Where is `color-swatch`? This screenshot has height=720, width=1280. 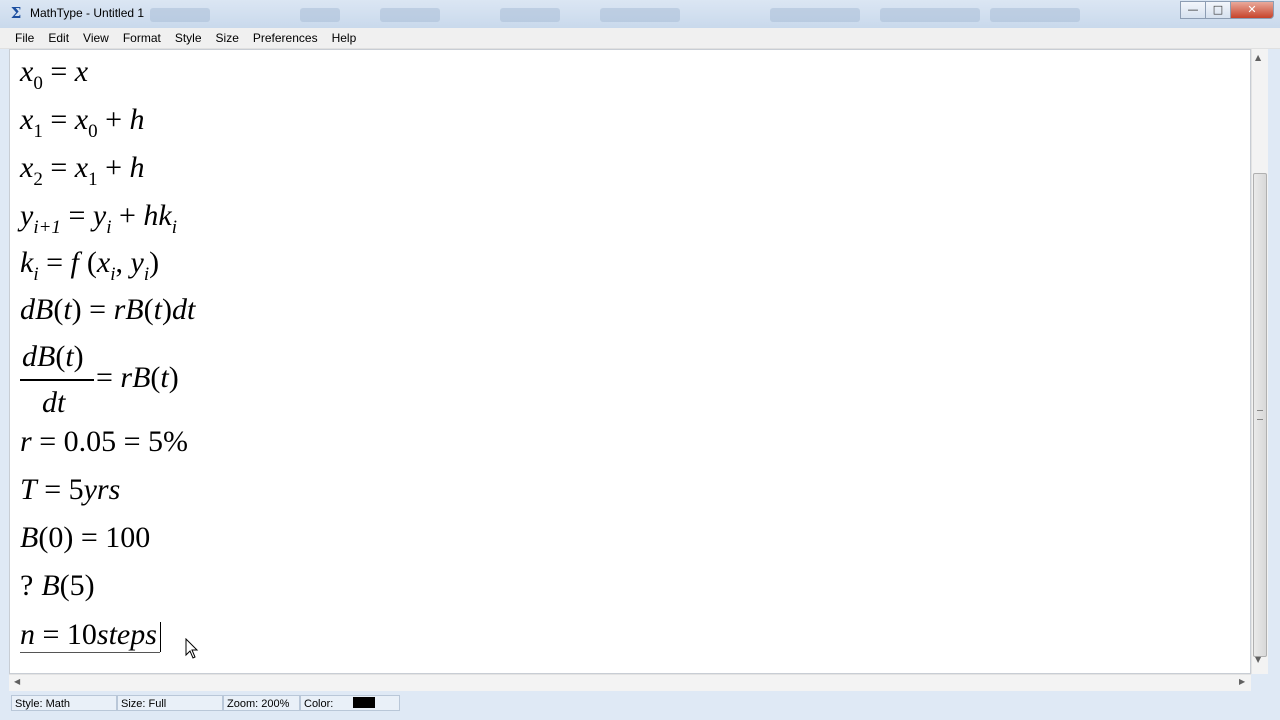
color-swatch is located at coordinates (364, 702).